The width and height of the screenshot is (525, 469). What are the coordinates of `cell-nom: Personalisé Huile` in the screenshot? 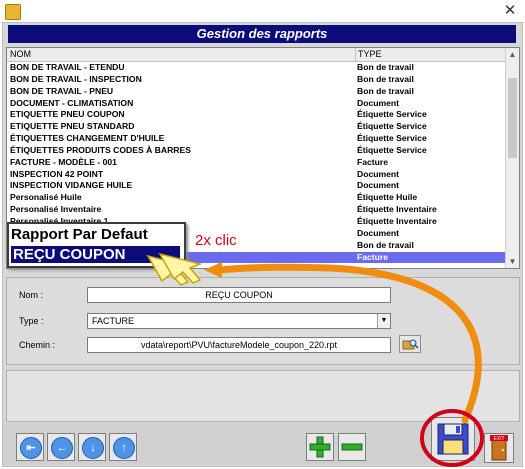 It's located at (46, 197).